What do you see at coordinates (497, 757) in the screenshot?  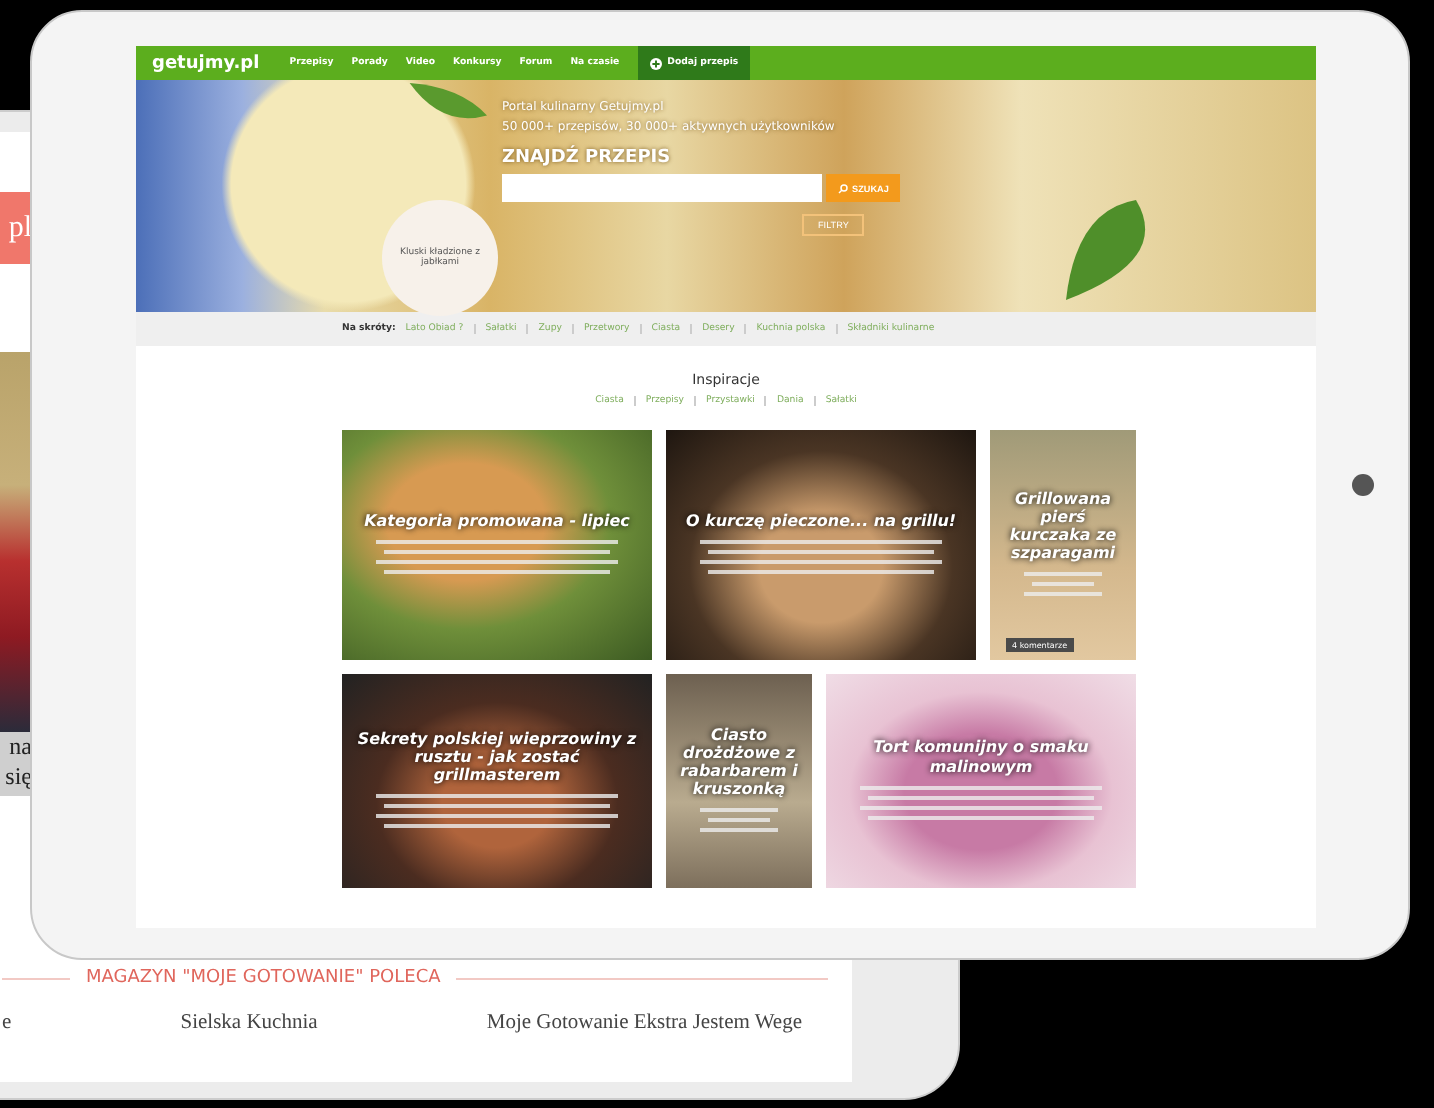 I see `card-title: Sekrety polskiej wieprzowiny z rusztu - jak zostać grillmasterem` at bounding box center [497, 757].